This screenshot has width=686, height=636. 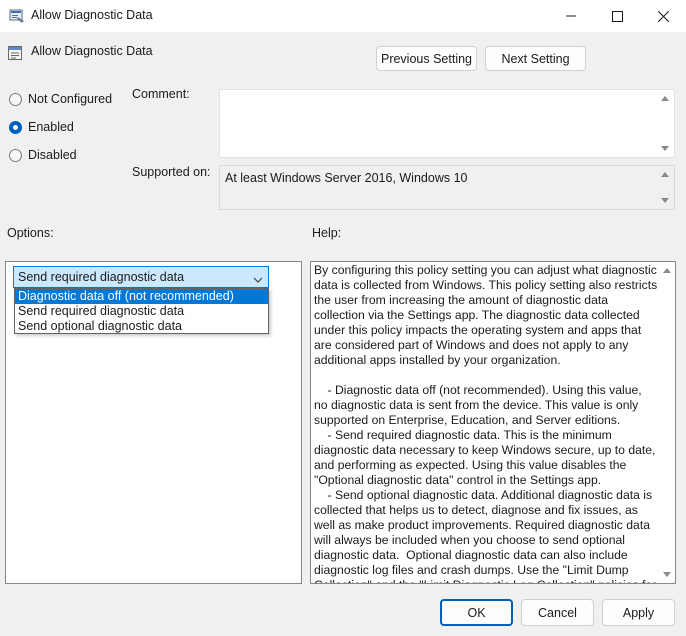 I want to click on previous-setting-button: Previous Setting, so click(x=426, y=58).